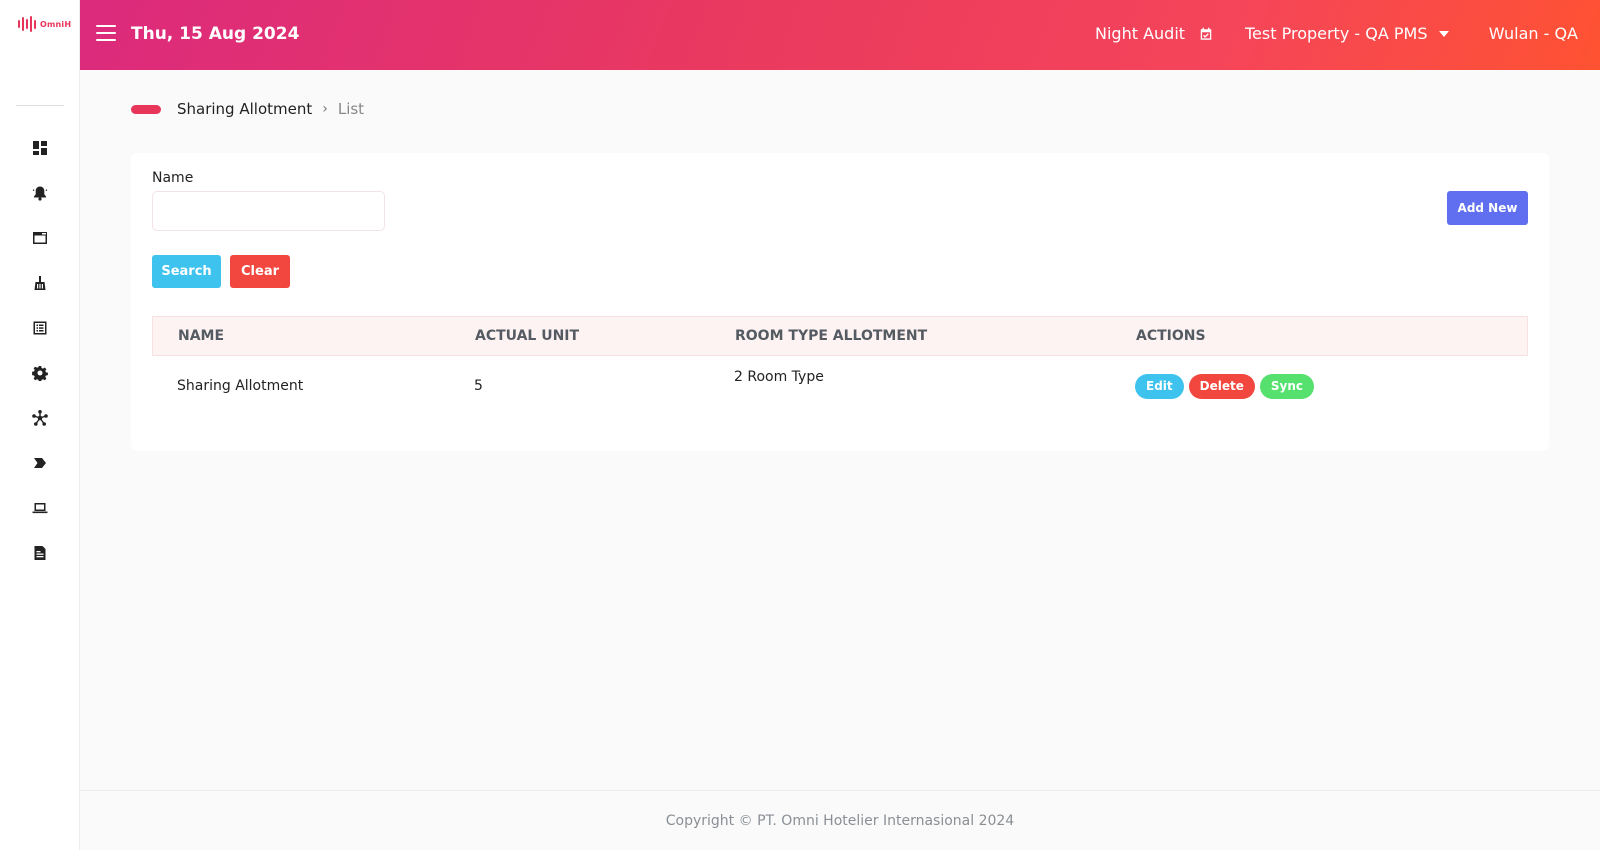  What do you see at coordinates (351, 109) in the screenshot?
I see `breadcrumb-current: List` at bounding box center [351, 109].